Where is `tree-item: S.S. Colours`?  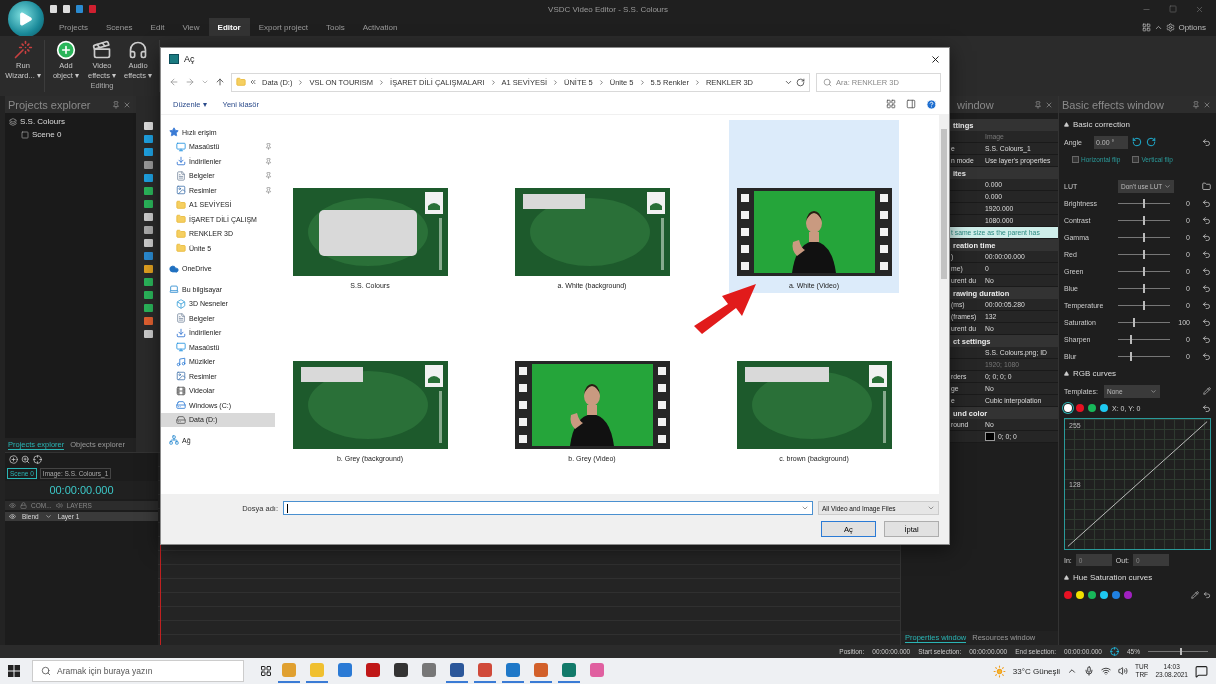 tree-item: S.S. Colours is located at coordinates (70, 121).